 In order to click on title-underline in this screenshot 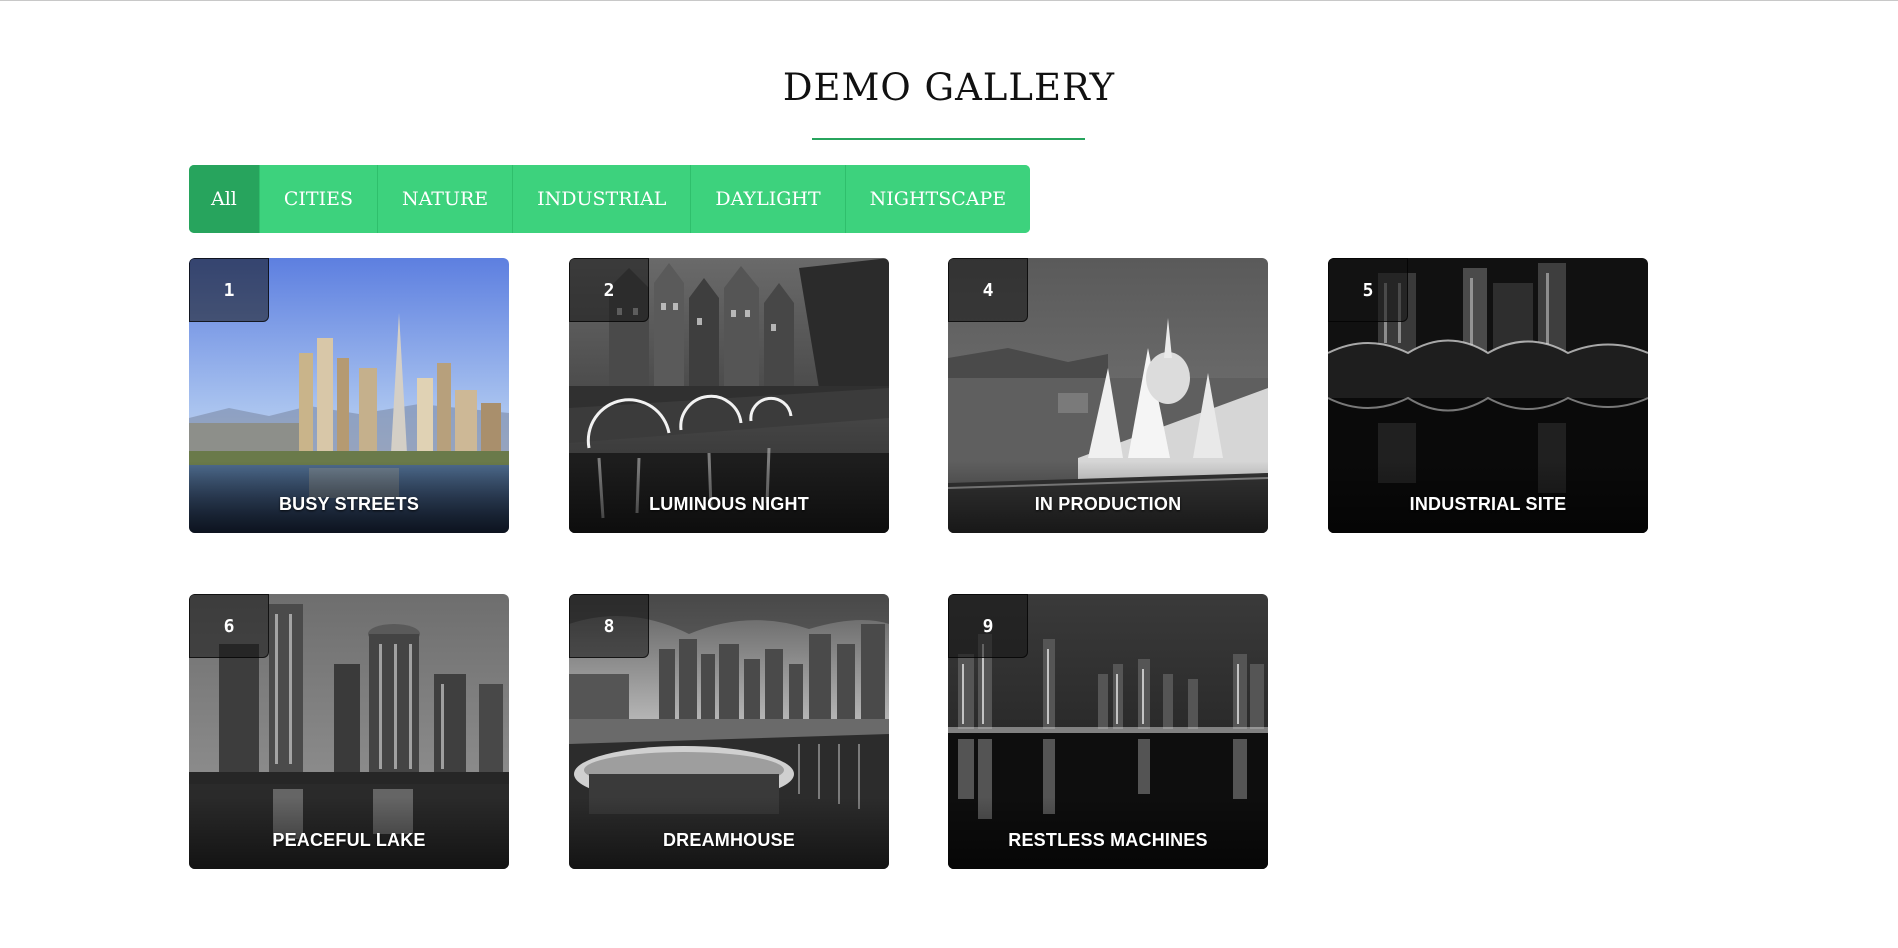, I will do `click(948, 139)`.